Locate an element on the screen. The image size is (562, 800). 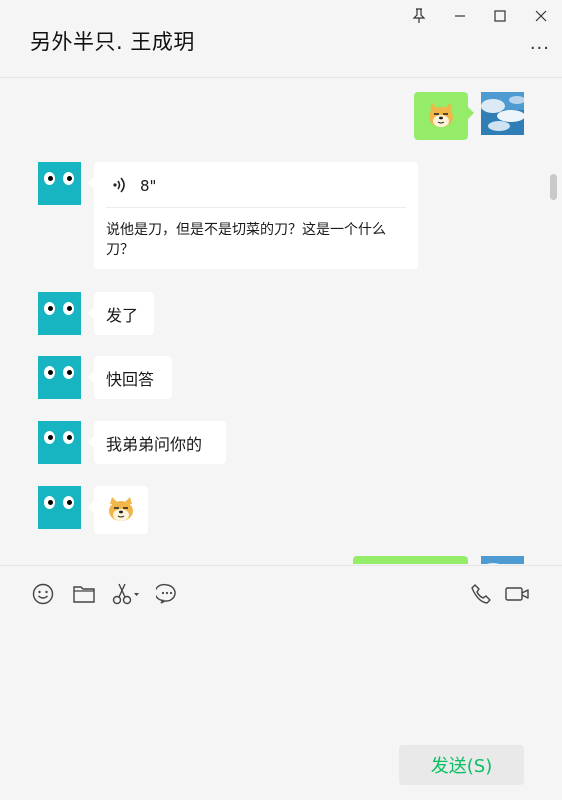
more-options-icon: ··· is located at coordinates (540, 48).